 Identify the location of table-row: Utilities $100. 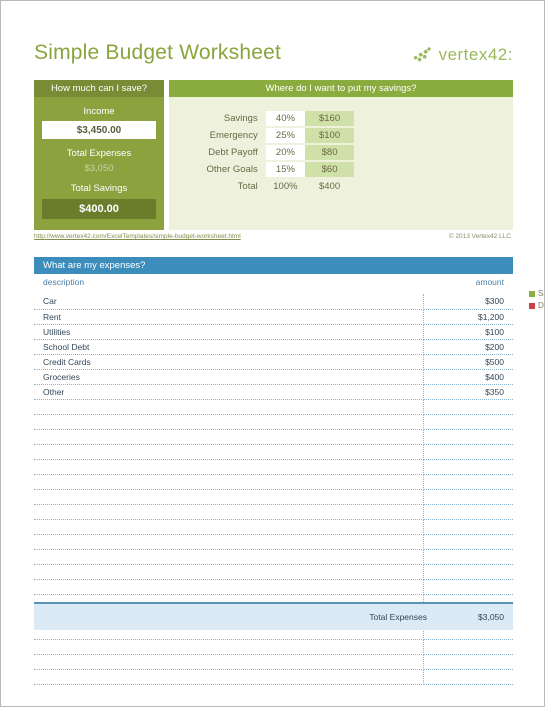
(273, 332).